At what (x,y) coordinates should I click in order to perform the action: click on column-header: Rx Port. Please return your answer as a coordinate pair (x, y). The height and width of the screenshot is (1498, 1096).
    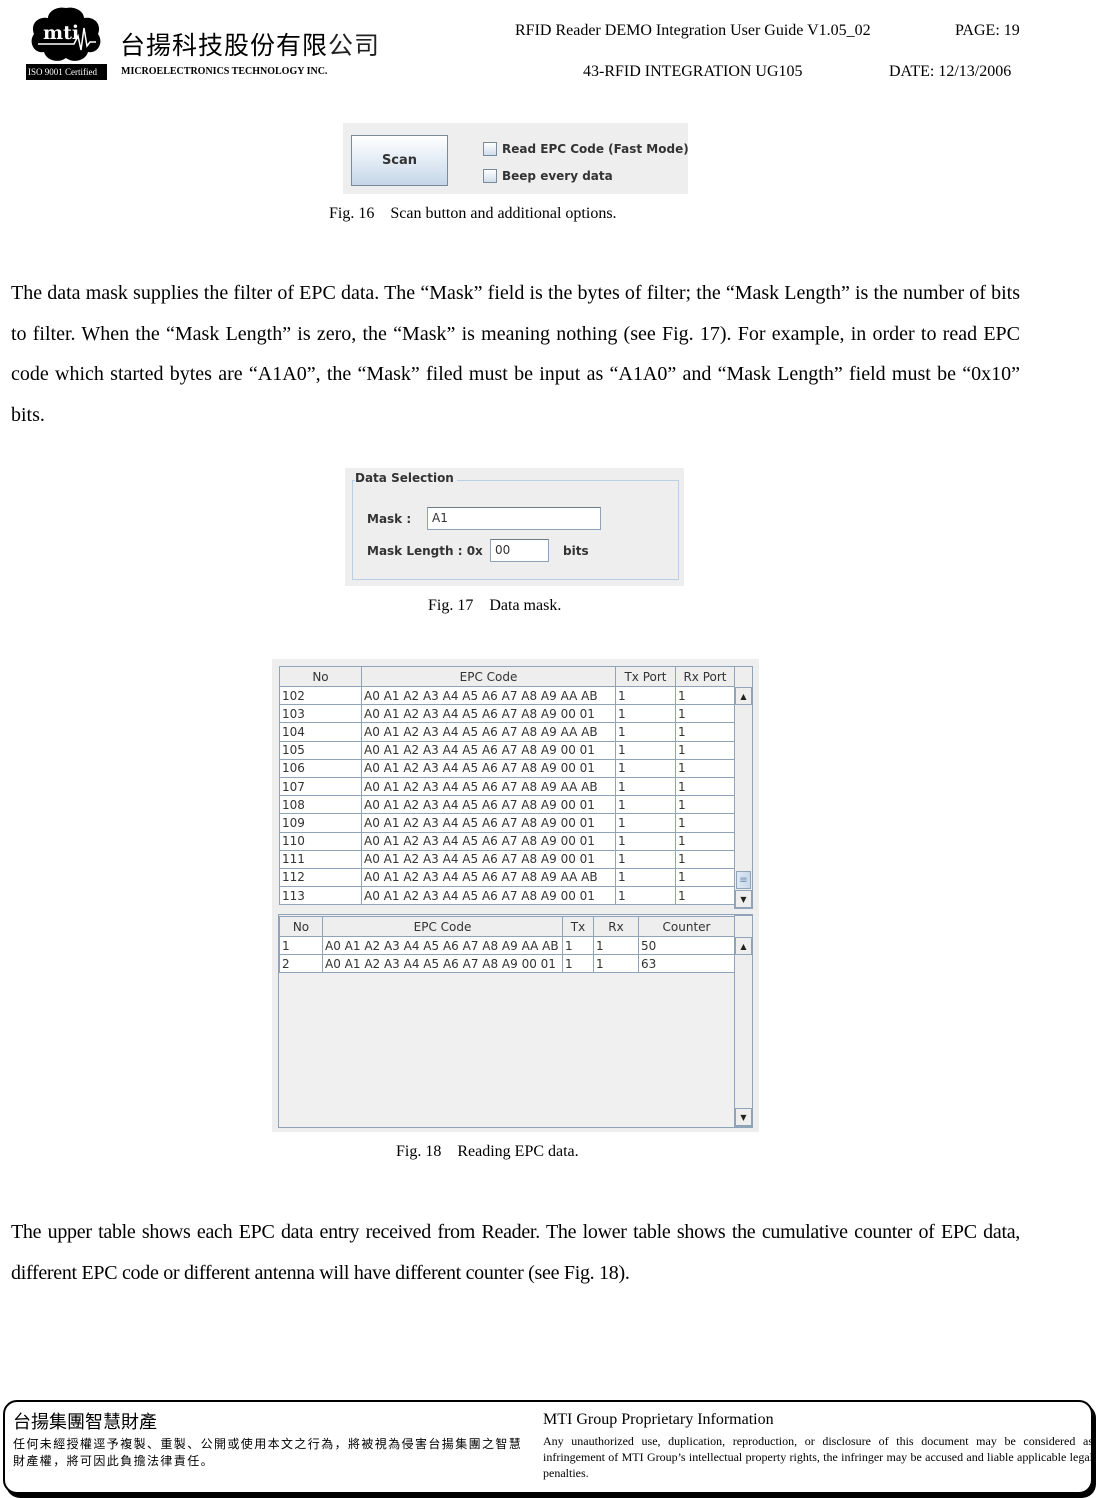
    Looking at the image, I should click on (705, 676).